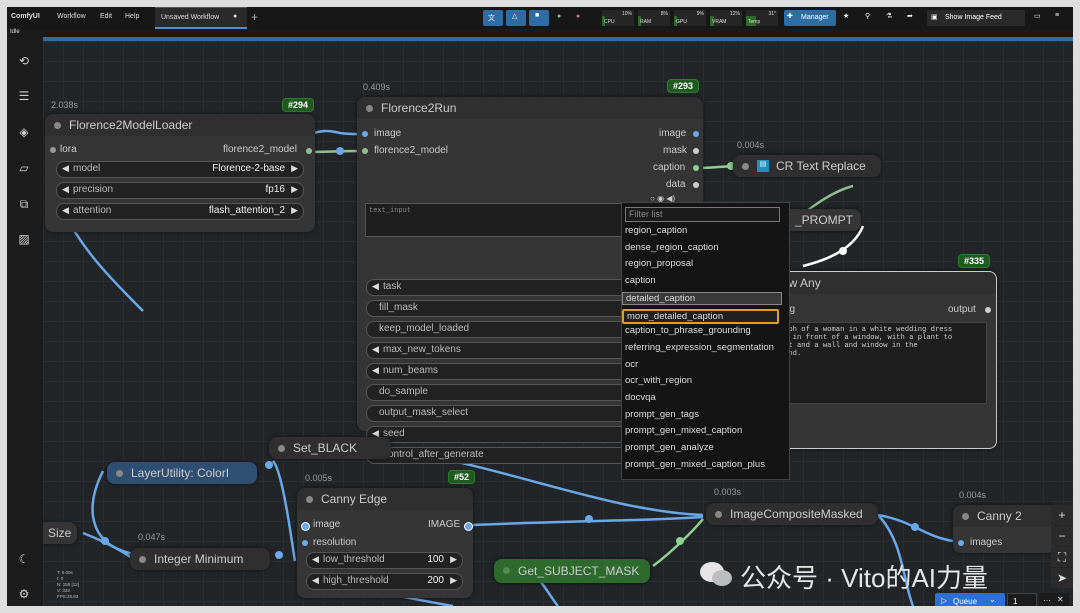 The width and height of the screenshot is (1080, 613). Describe the element at coordinates (1047, 600) in the screenshot. I see `more-options-icon: ⋯` at that location.